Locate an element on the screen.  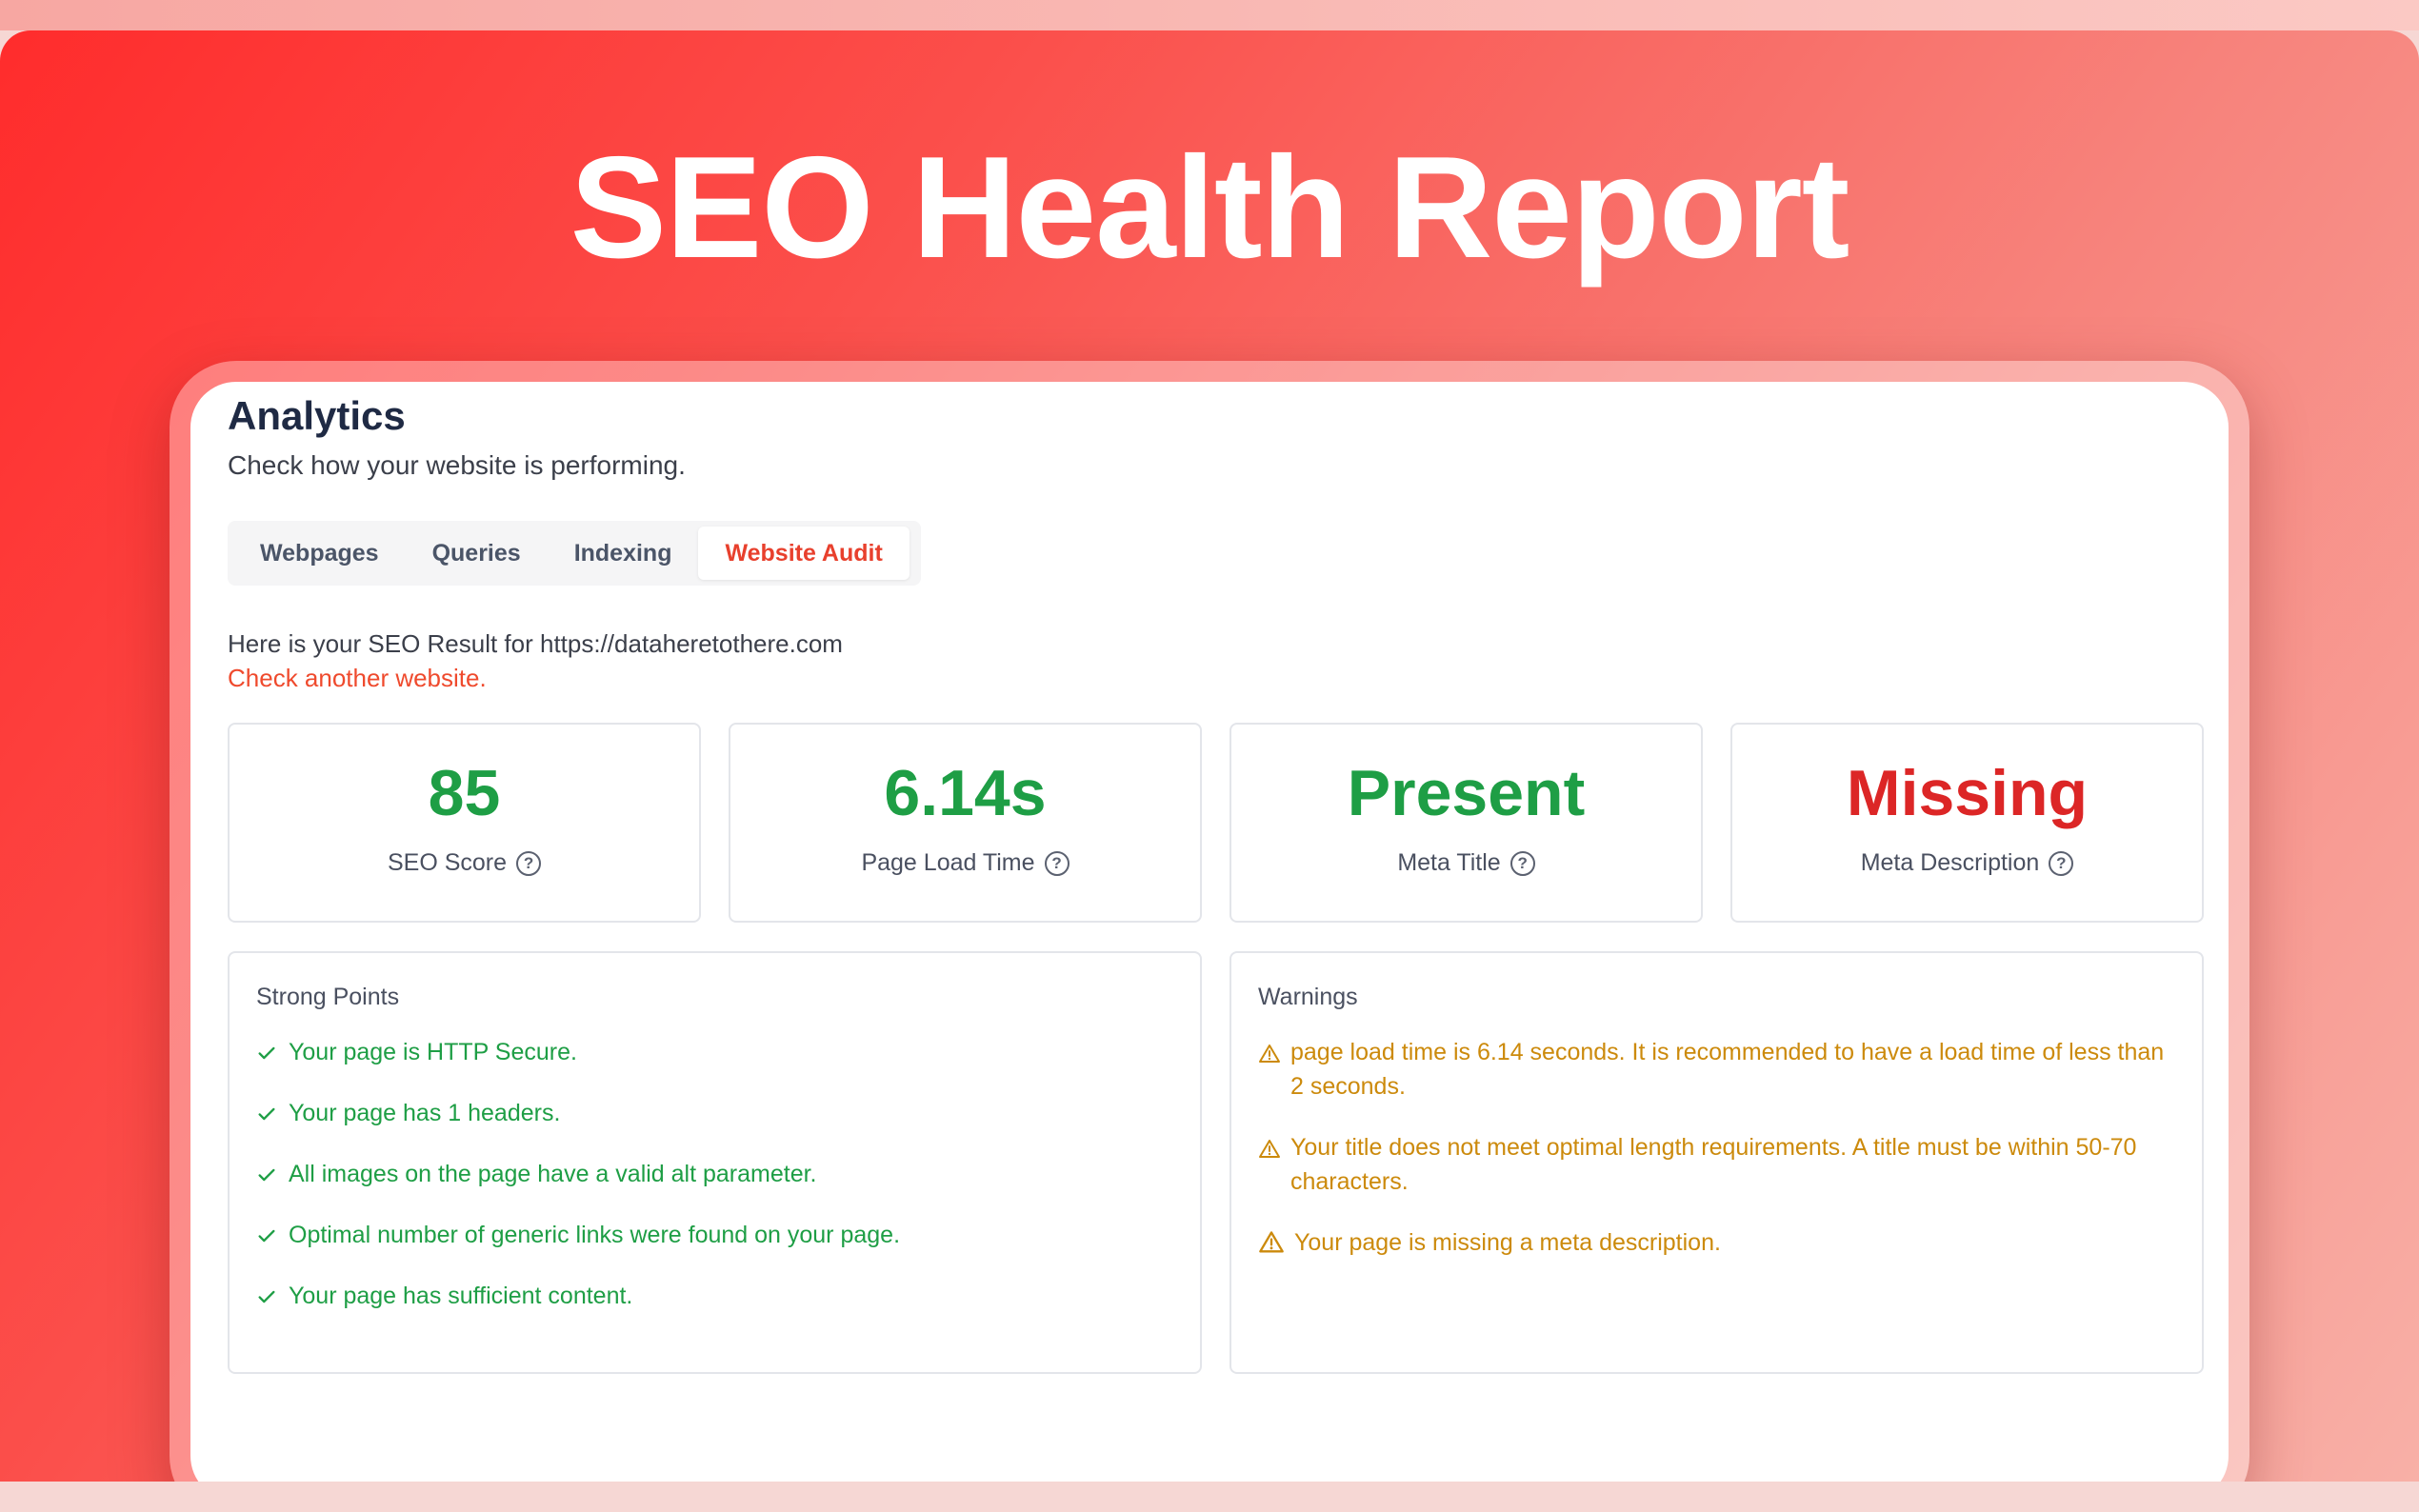
tab-queries: Queries is located at coordinates (477, 553).